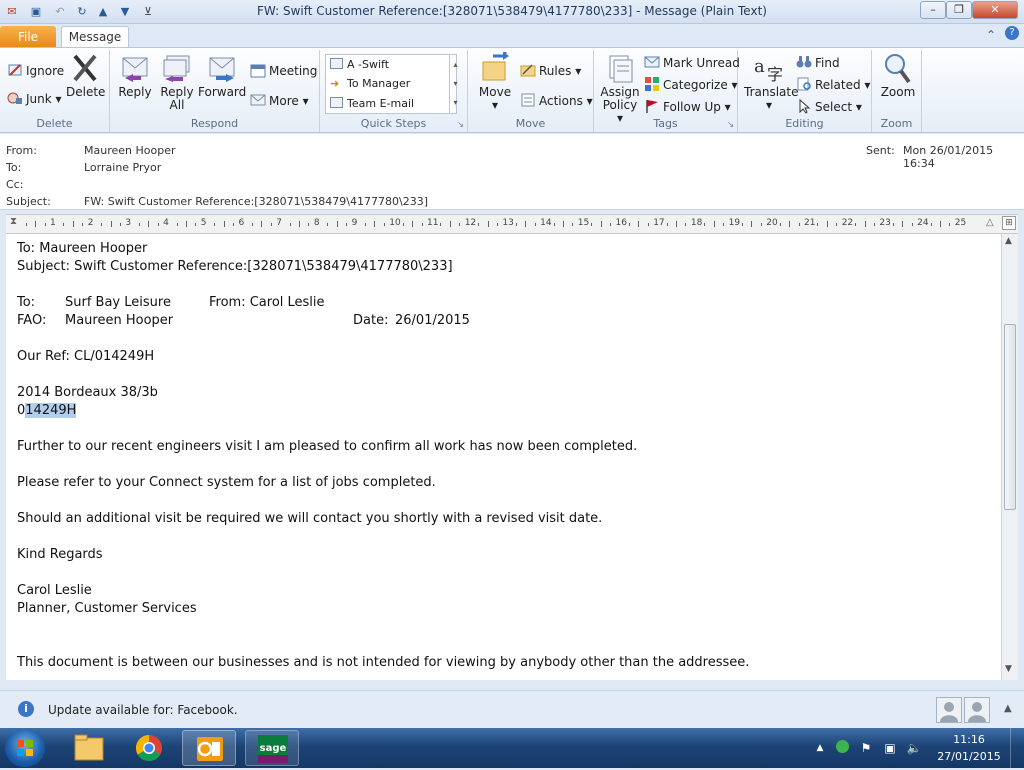  I want to click on quick-steps-gallery: A -Swift ➜ To Manager Team E-mail, so click(391, 84).